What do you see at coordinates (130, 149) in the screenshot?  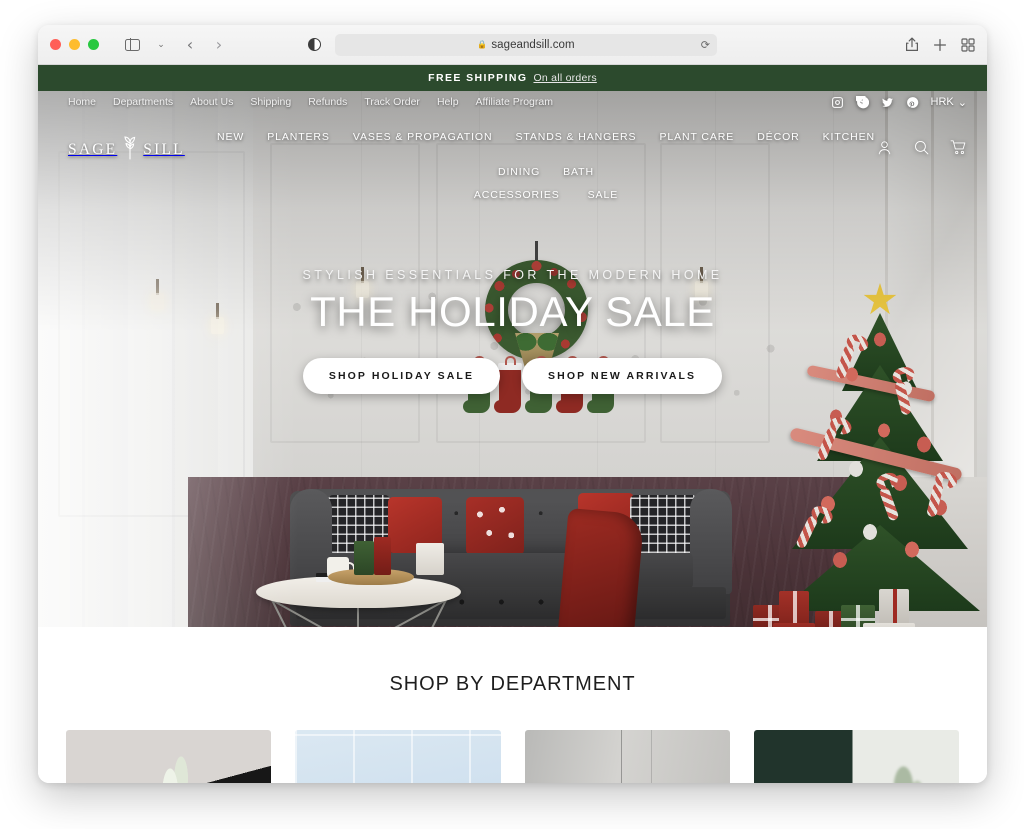 I see `sprig-leaf-icon` at bounding box center [130, 149].